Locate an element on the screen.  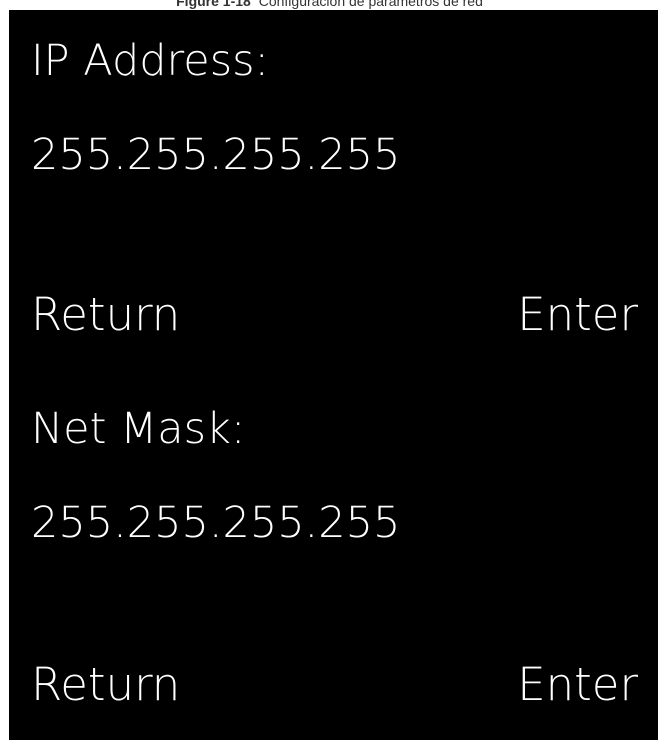
ip-address-value: 255.255.255.255 is located at coordinates (215, 155).